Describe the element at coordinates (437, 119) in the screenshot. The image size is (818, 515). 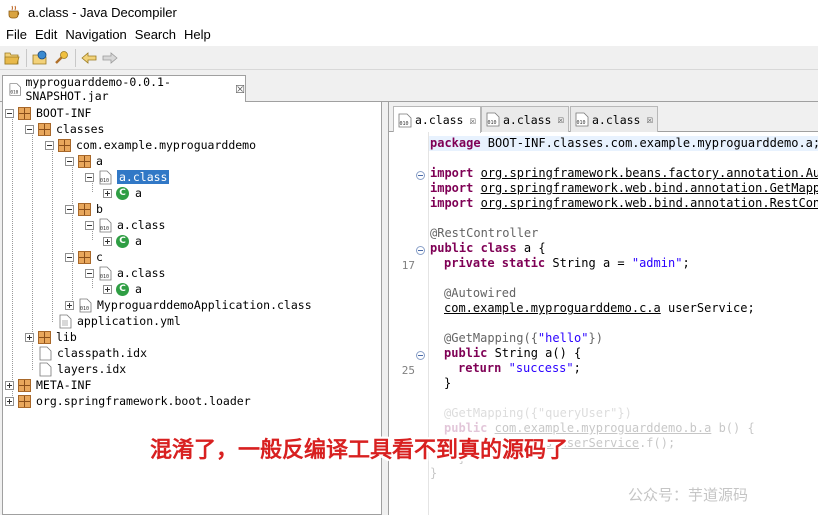
I see `tab-a-class-1: 010 a.class ☒` at that location.